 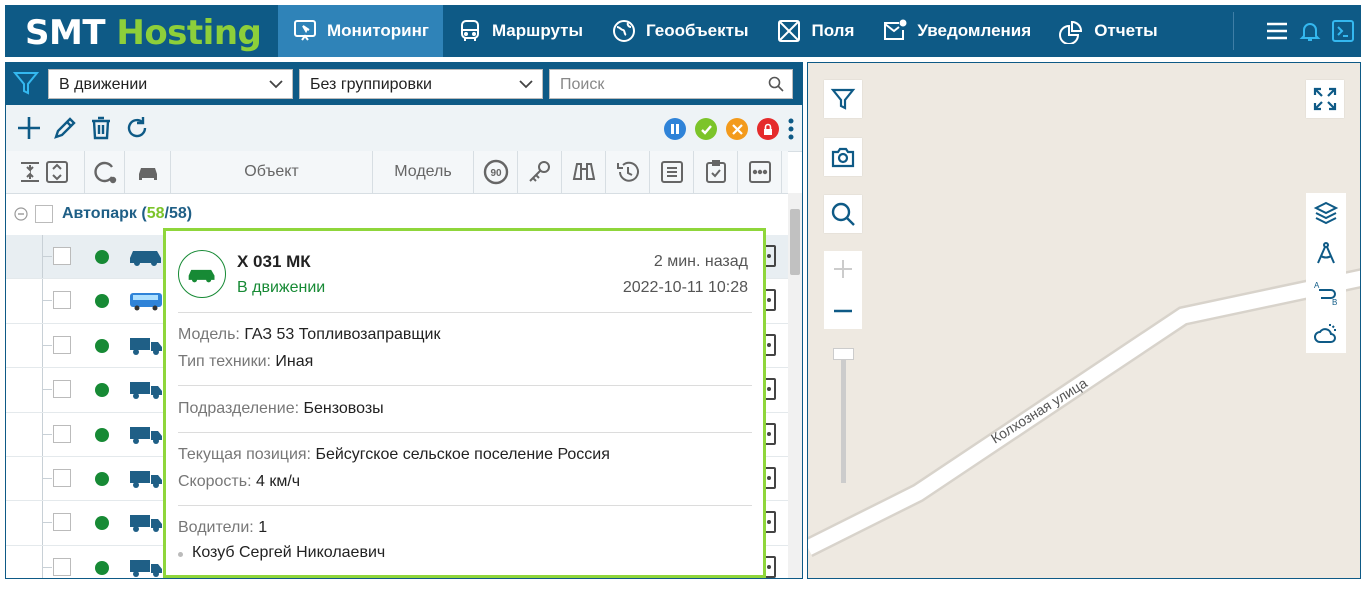 I want to click on field-icon, so click(x=789, y=31).